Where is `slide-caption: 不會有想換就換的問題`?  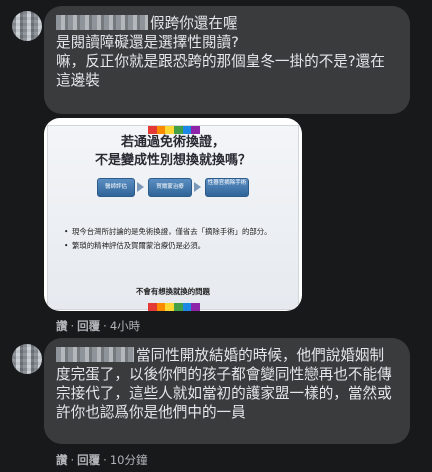
slide-caption: 不會有想換就換的問題 is located at coordinates (173, 291).